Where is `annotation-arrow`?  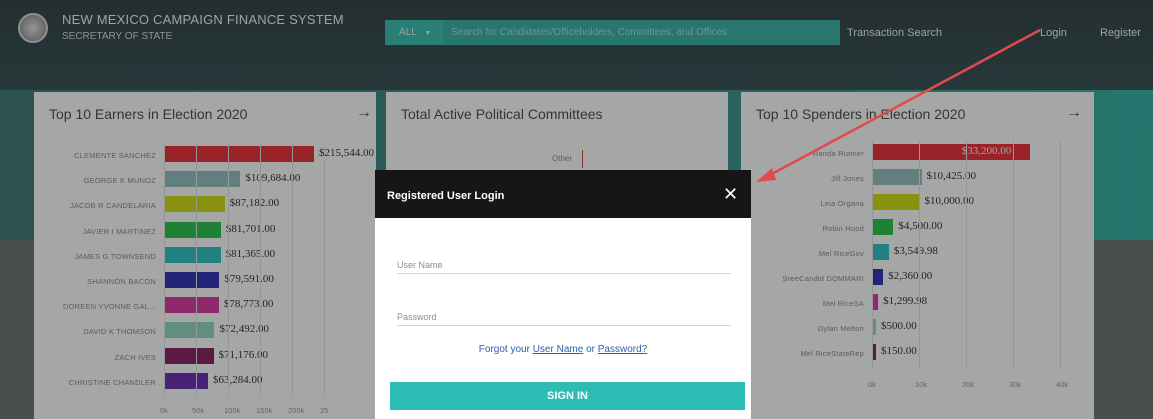 annotation-arrow is located at coordinates (898, 105).